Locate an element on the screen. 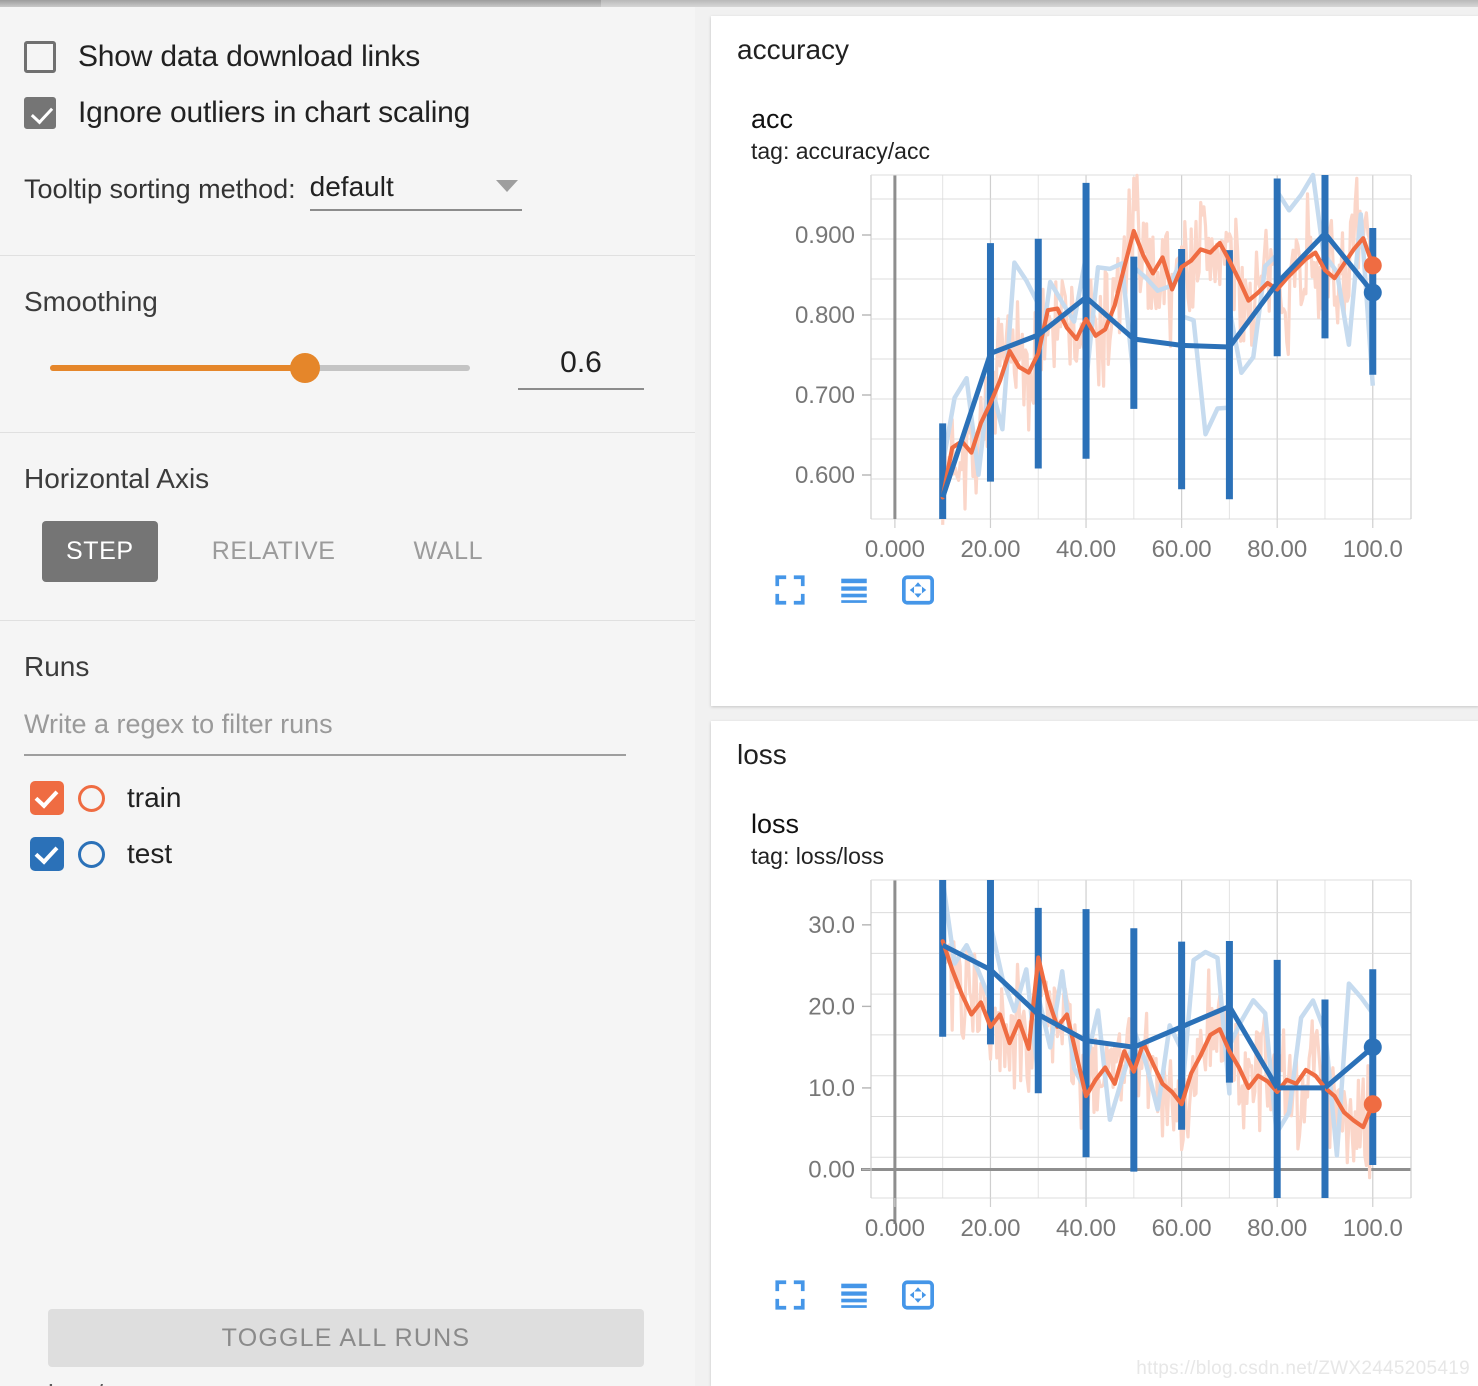 The width and height of the screenshot is (1478, 1386). tooltip-sorting-row: Tooltip sorting method: default is located at coordinates (347, 191).